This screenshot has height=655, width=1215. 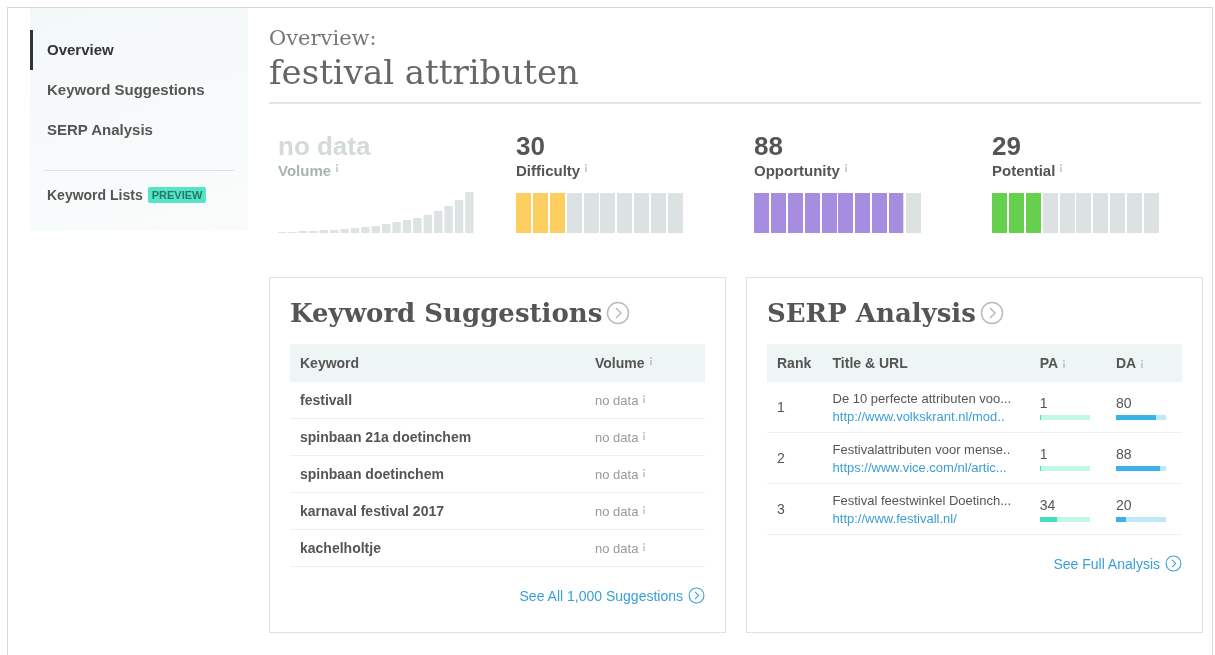 What do you see at coordinates (1049, 363) in the screenshot?
I see `column-header: PA` at bounding box center [1049, 363].